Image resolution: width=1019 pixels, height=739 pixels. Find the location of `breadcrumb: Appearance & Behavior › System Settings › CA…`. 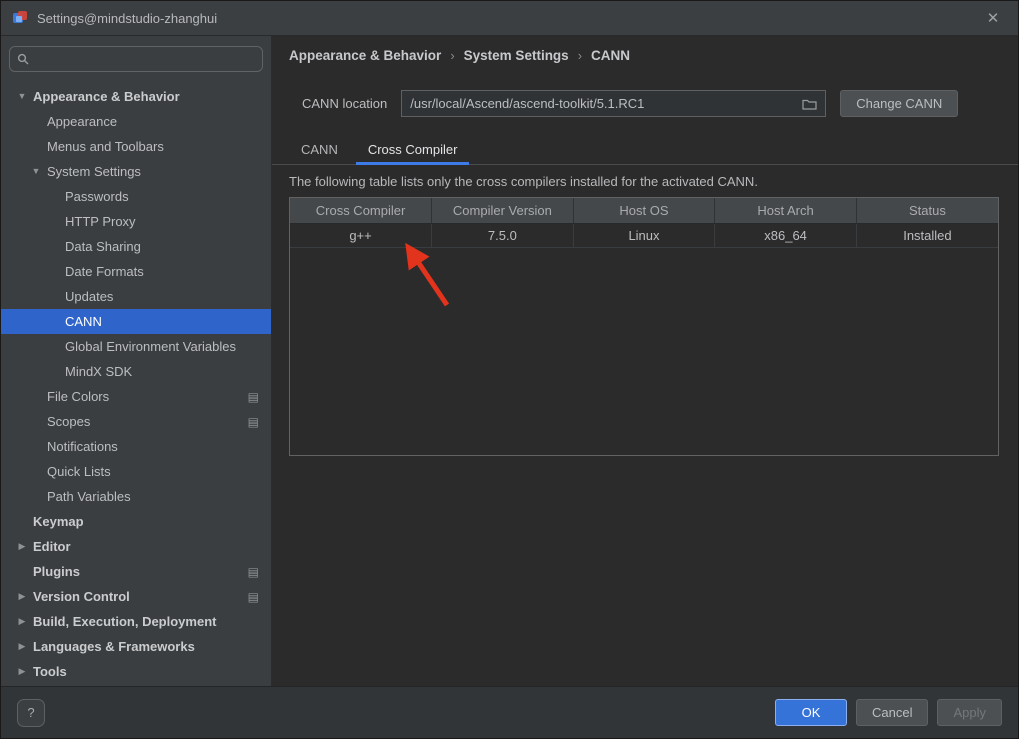

breadcrumb: Appearance & Behavior › System Settings › CA… is located at coordinates (642, 55).